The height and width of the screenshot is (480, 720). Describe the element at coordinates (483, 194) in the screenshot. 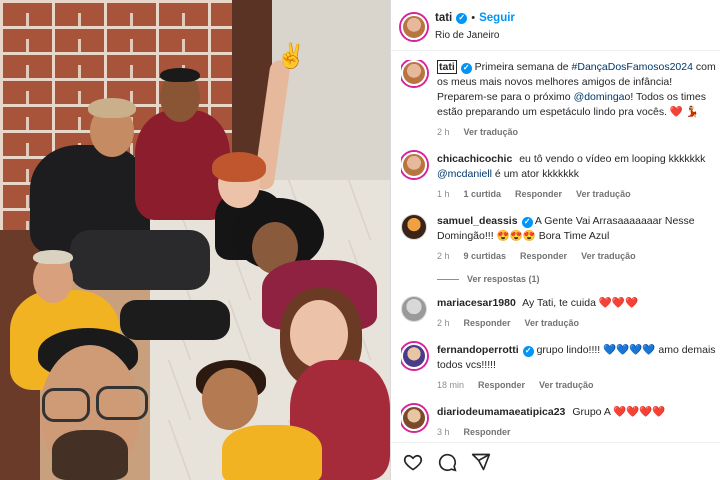

I see `likes-count: 1 curtida` at that location.